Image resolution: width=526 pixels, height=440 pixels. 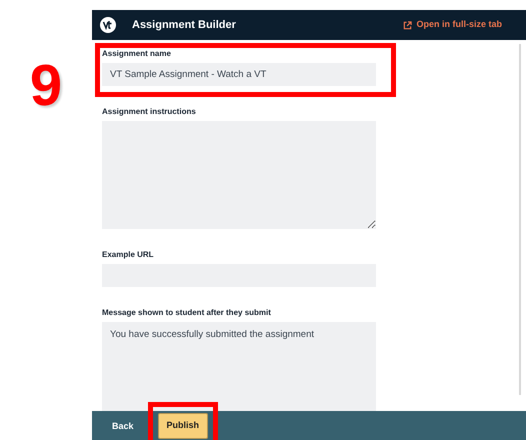 What do you see at coordinates (183, 426) in the screenshot?
I see `publish-button: Publish` at bounding box center [183, 426].